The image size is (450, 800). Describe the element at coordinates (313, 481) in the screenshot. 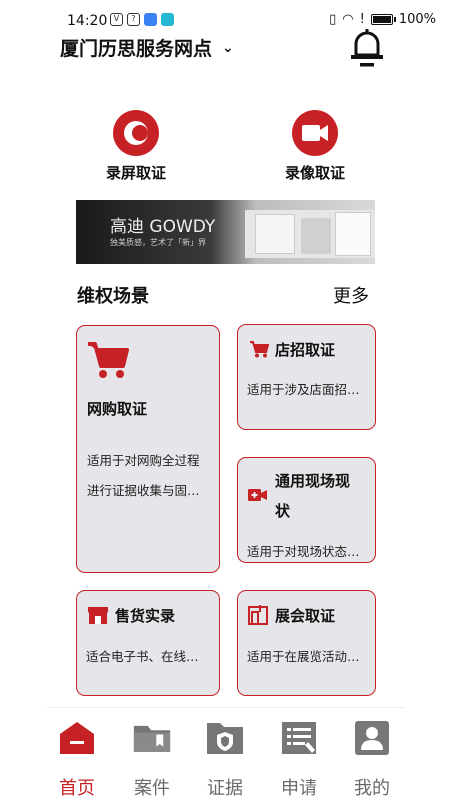

I see `card-title-line1: 通用现场现` at that location.